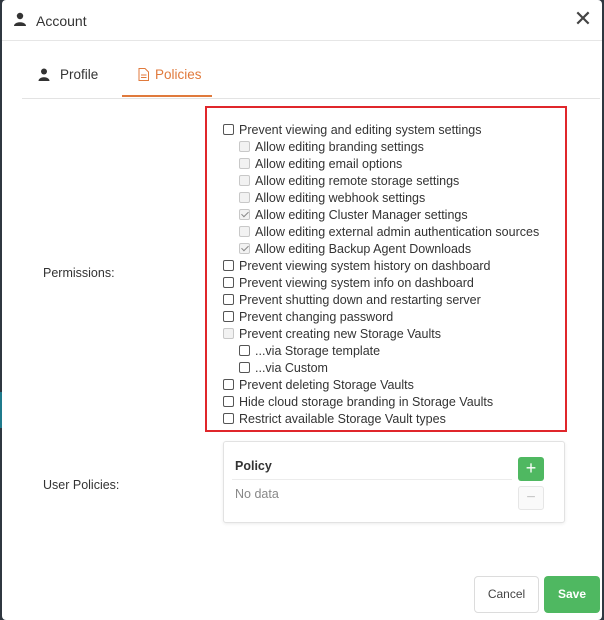 This screenshot has height=620, width=604. I want to click on user-policies-label: User Policies:, so click(81, 485).